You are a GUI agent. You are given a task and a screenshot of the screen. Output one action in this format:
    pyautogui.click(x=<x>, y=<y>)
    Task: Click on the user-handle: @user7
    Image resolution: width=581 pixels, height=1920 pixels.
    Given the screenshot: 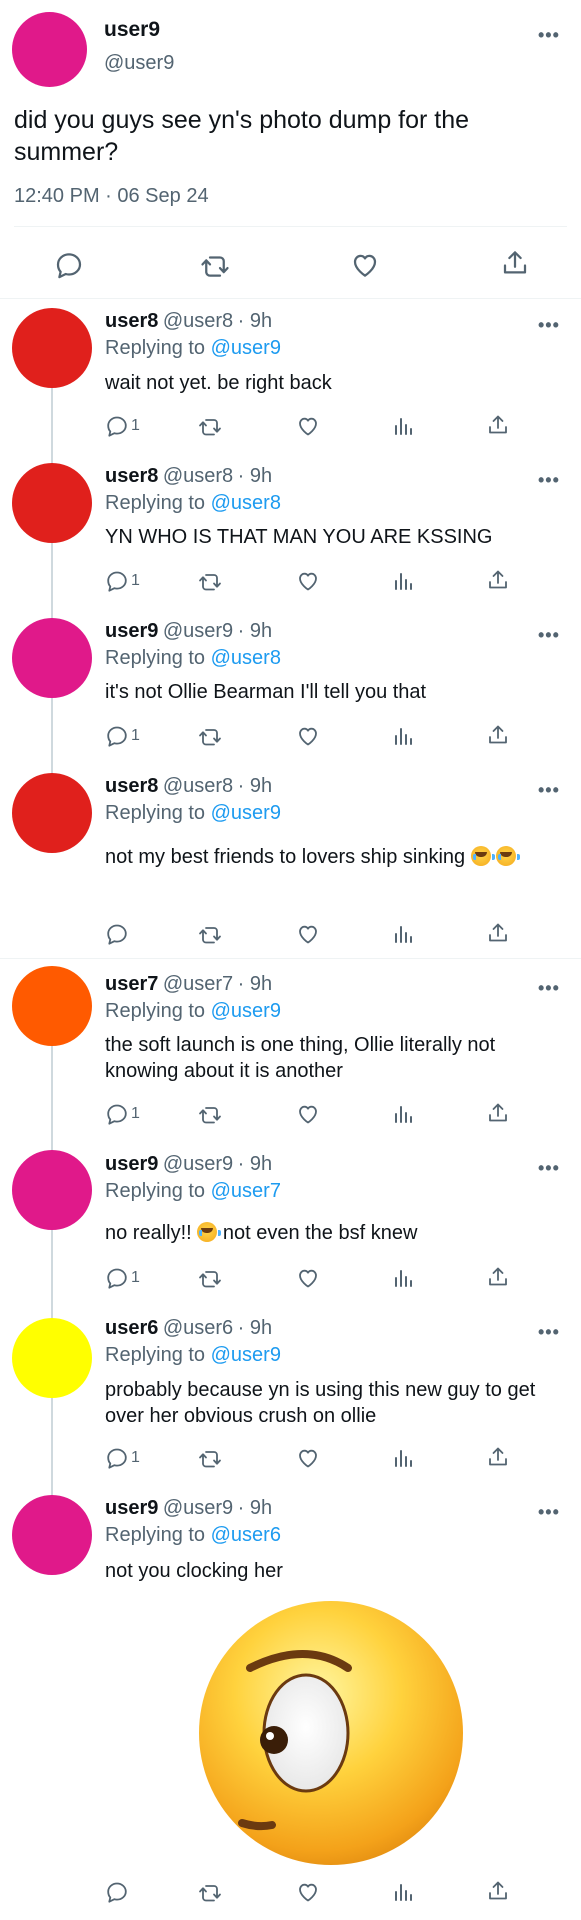 What is the action you would take?
    pyautogui.click(x=198, y=984)
    